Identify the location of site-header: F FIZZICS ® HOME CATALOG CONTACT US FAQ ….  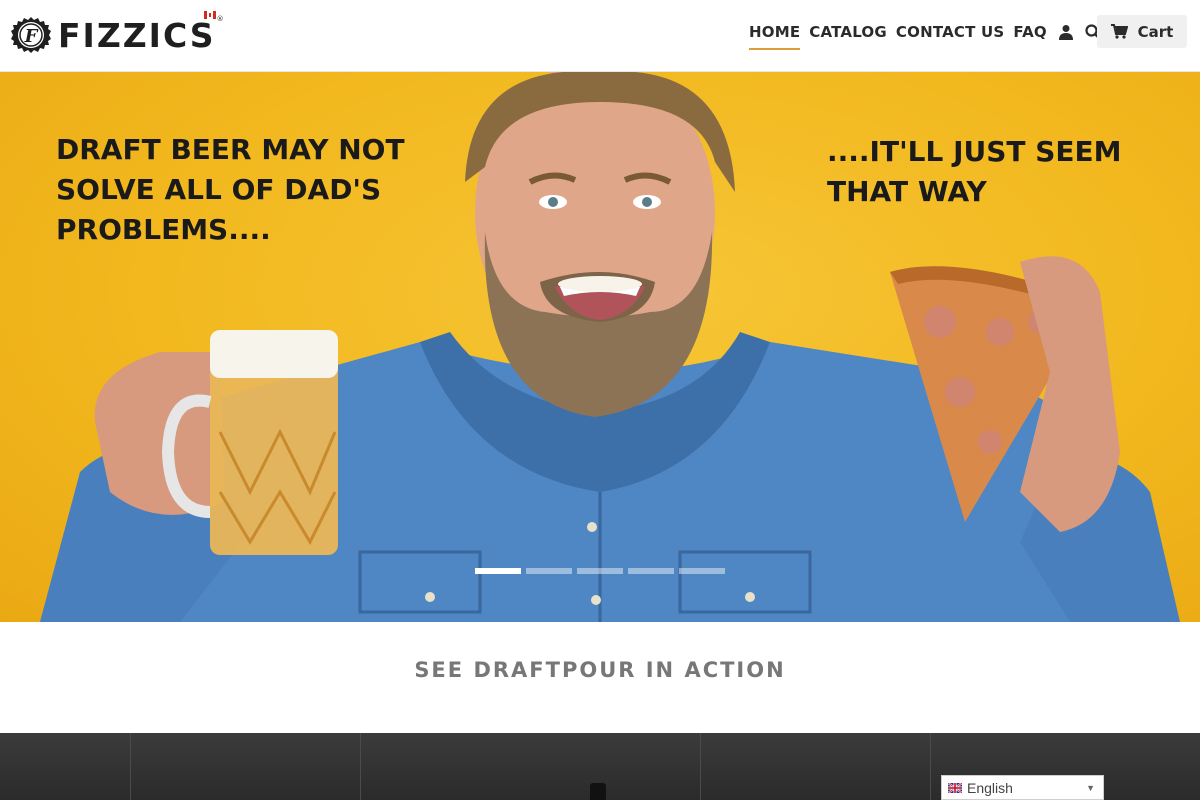
(600, 36).